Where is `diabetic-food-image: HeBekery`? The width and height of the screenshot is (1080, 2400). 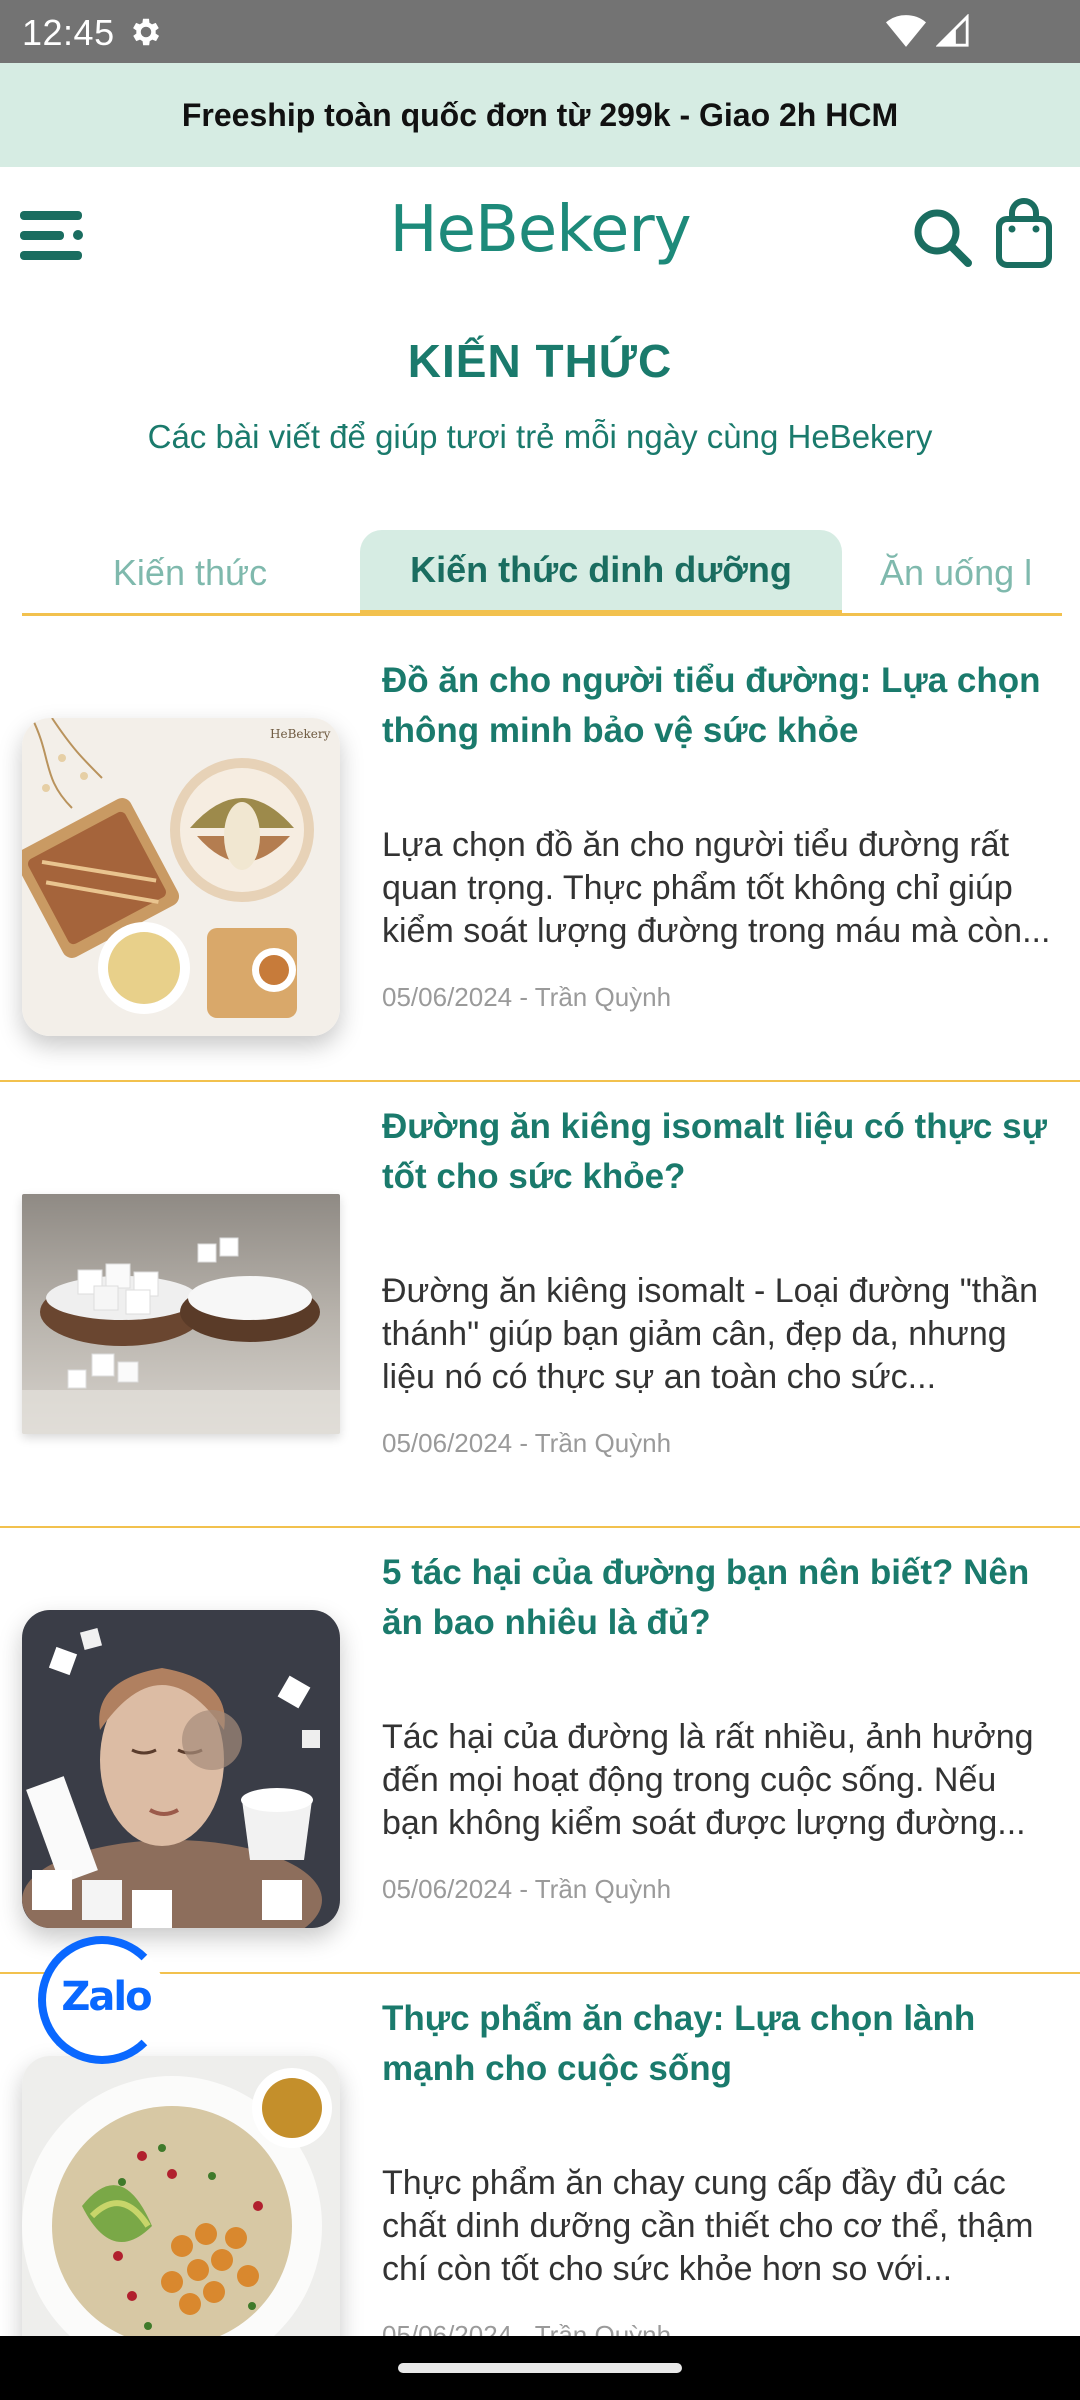 diabetic-food-image: HeBekery is located at coordinates (181, 877).